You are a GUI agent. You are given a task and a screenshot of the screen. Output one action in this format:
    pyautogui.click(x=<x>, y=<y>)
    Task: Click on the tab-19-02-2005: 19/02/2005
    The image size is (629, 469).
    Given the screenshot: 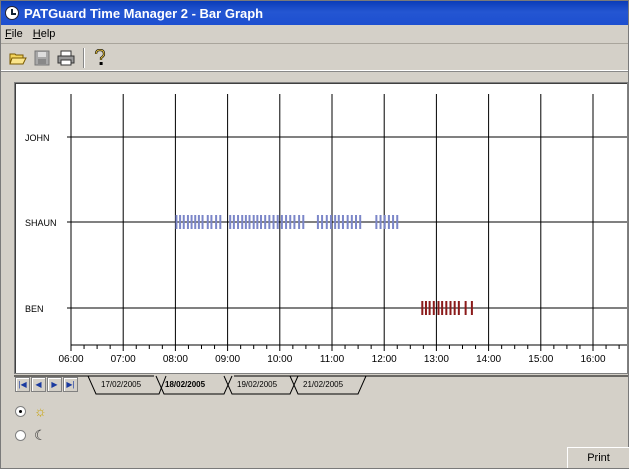 What is the action you would take?
    pyautogui.click(x=257, y=384)
    